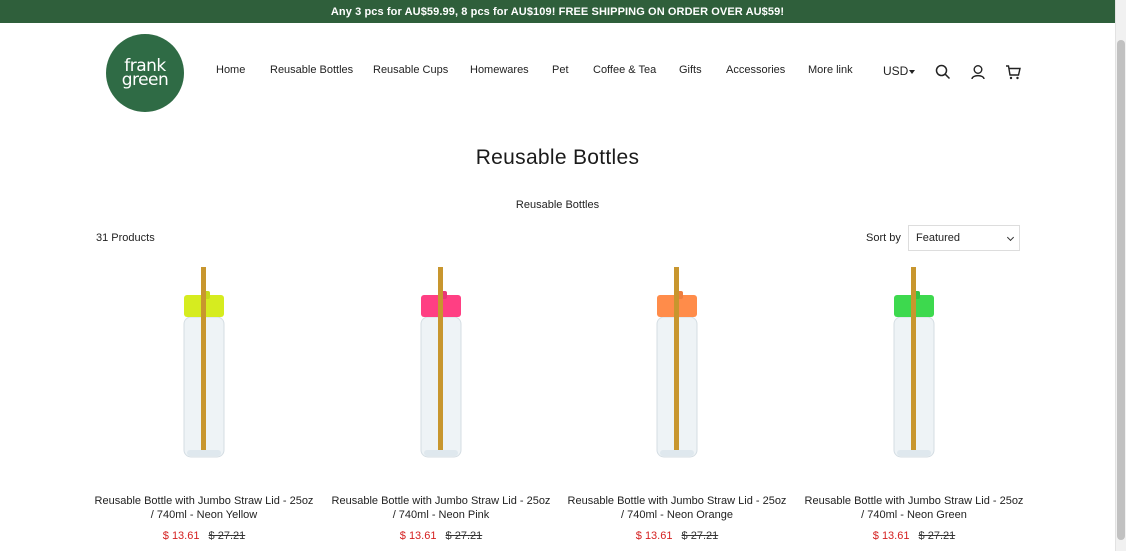  I want to click on nav-item-more-link: More link, so click(830, 70).